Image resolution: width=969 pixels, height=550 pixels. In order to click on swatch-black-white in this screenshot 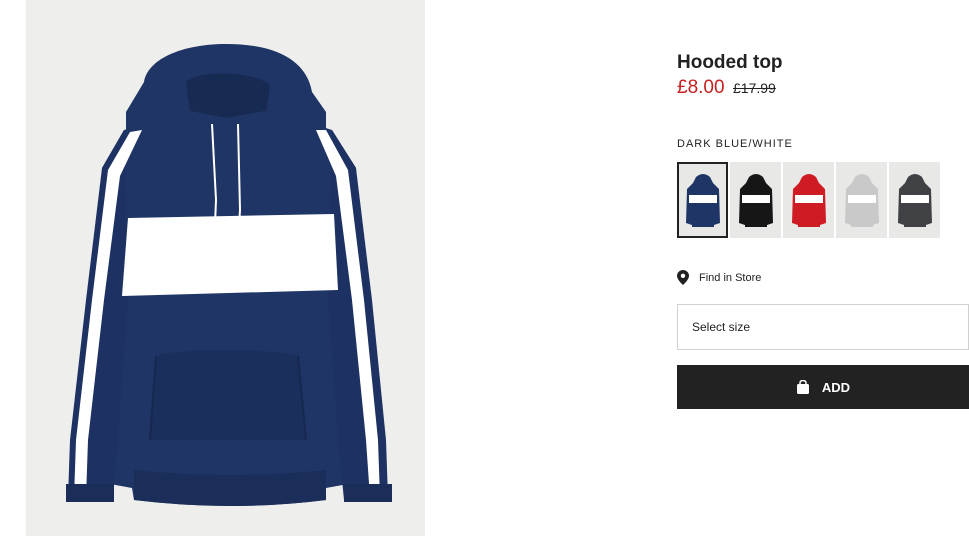, I will do `click(755, 200)`.